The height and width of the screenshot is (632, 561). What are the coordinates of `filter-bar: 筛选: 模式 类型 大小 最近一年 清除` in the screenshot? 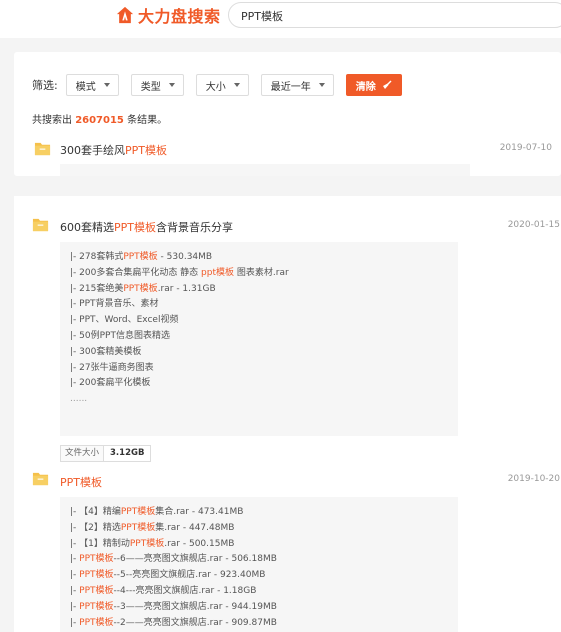 It's located at (217, 85).